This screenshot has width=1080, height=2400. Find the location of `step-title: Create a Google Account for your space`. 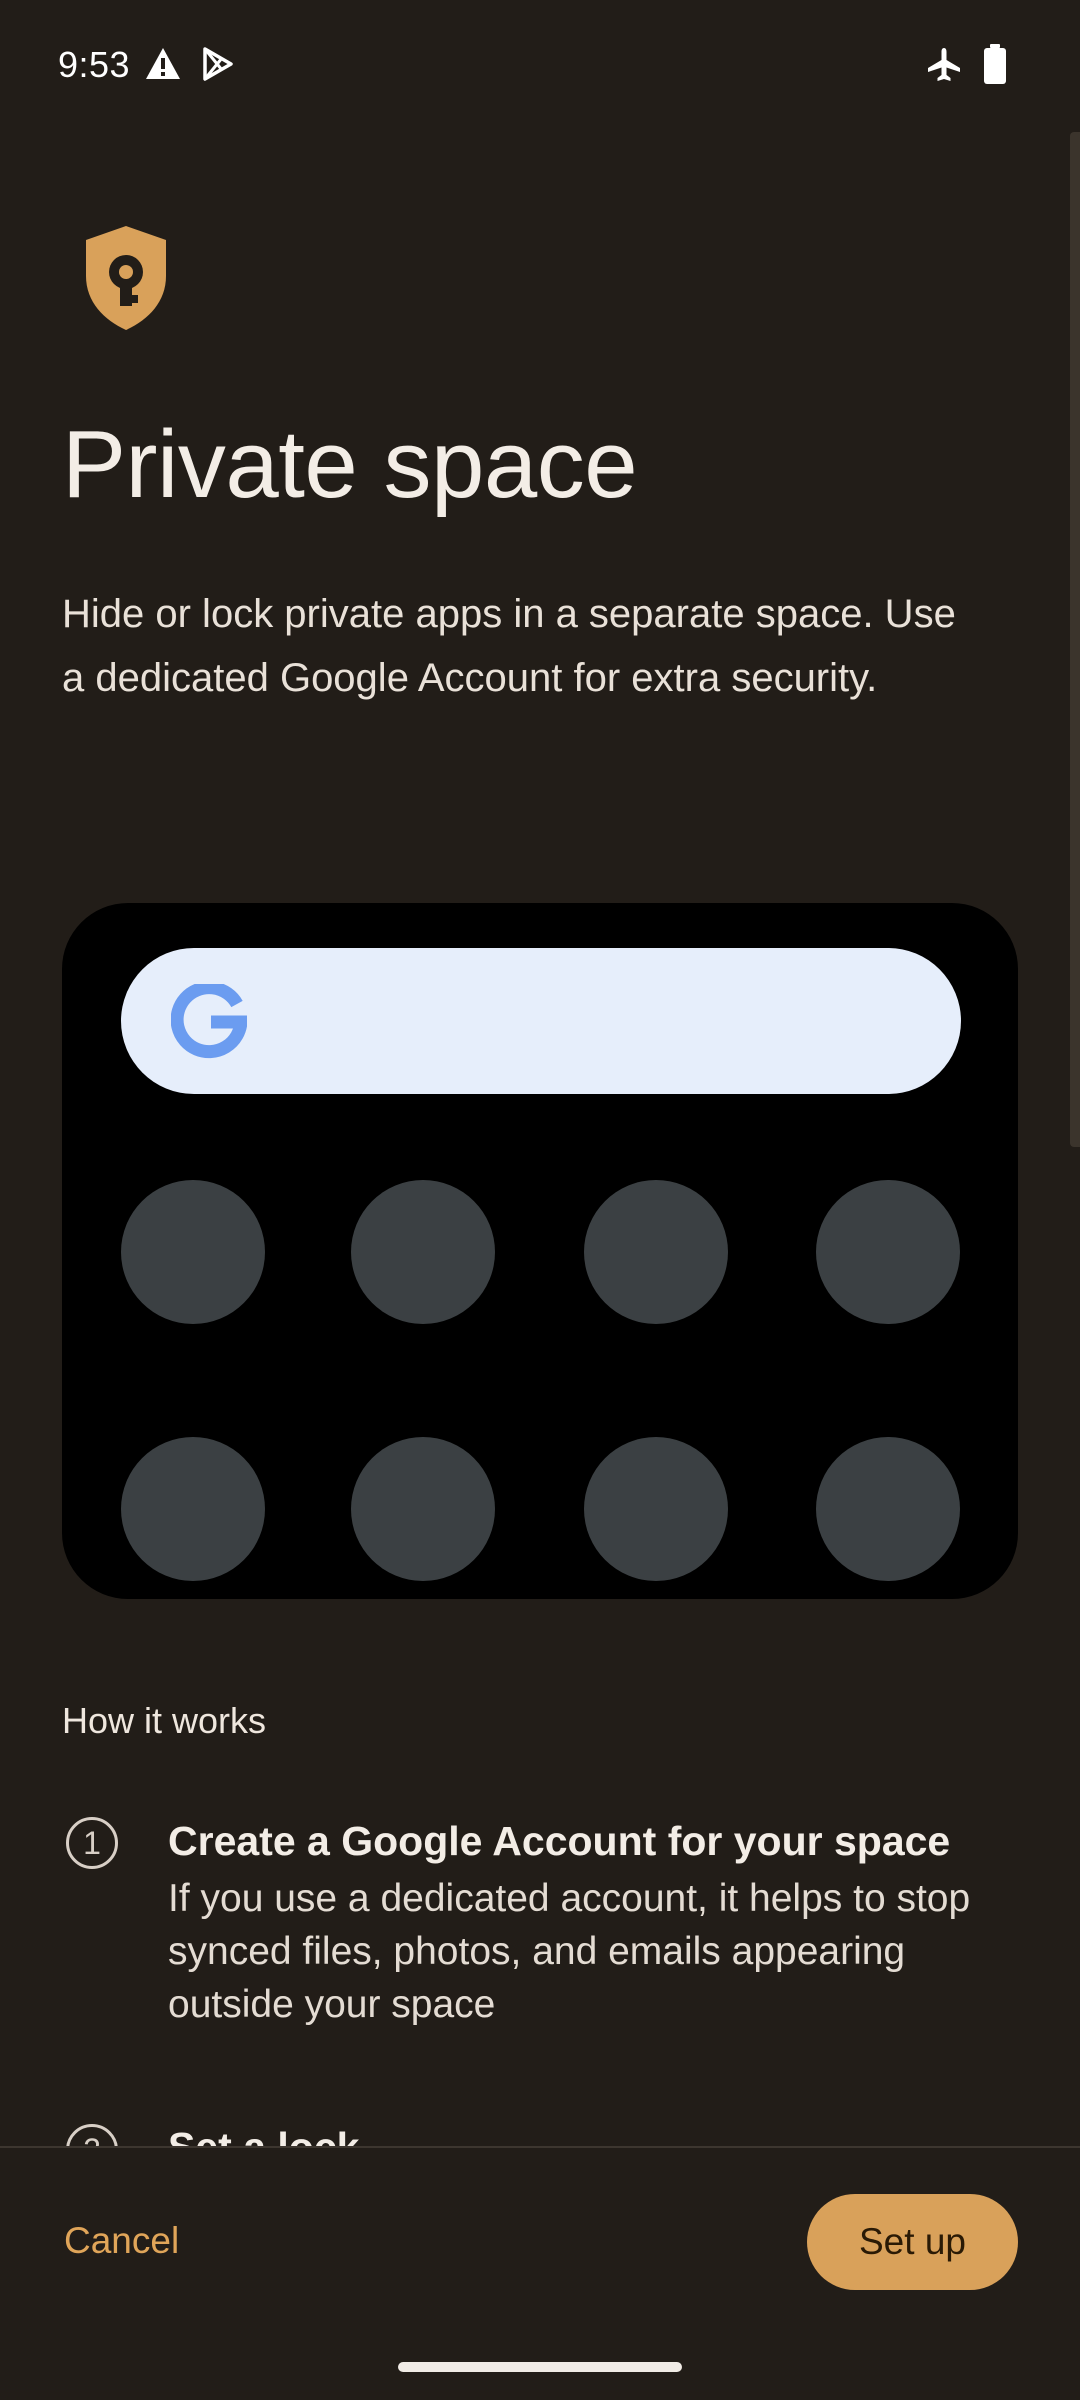

step-title: Create a Google Account for your space is located at coordinates (559, 1841).